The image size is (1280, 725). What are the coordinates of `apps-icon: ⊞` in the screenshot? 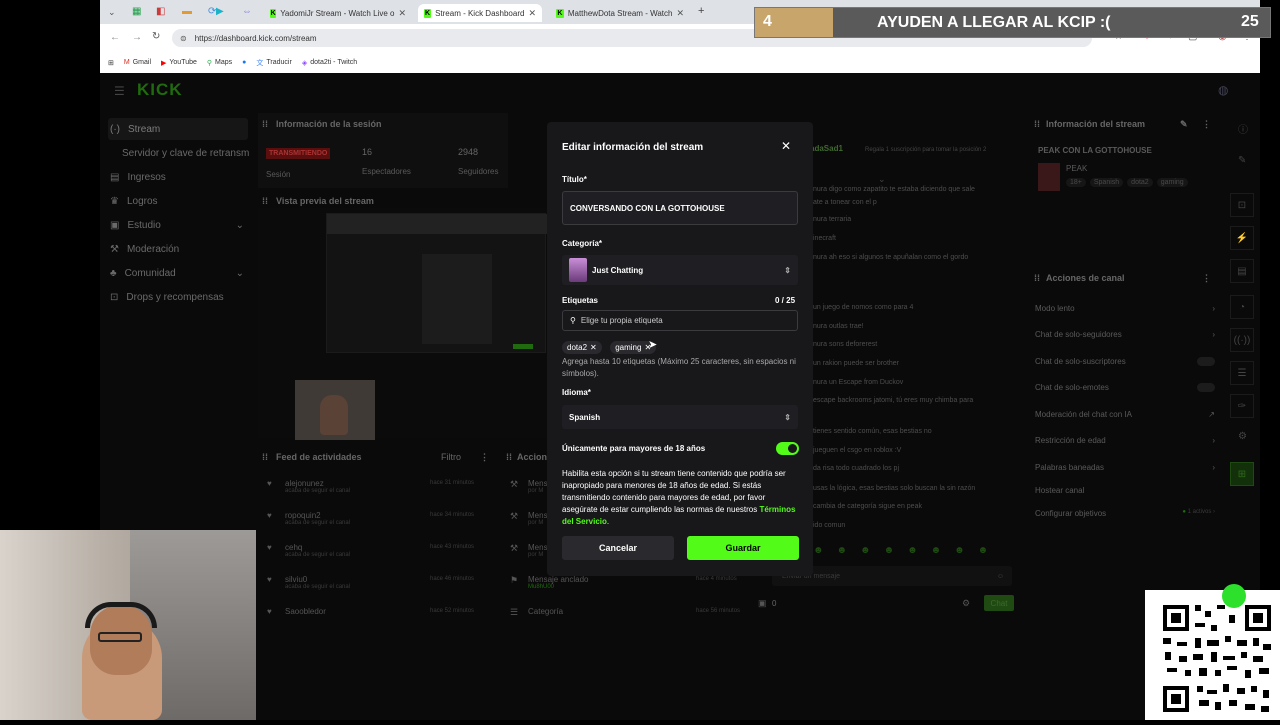 It's located at (111, 63).